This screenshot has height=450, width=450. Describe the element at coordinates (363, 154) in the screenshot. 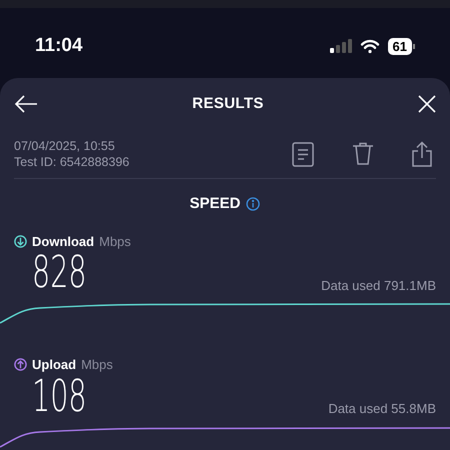

I see `trash-icon` at that location.